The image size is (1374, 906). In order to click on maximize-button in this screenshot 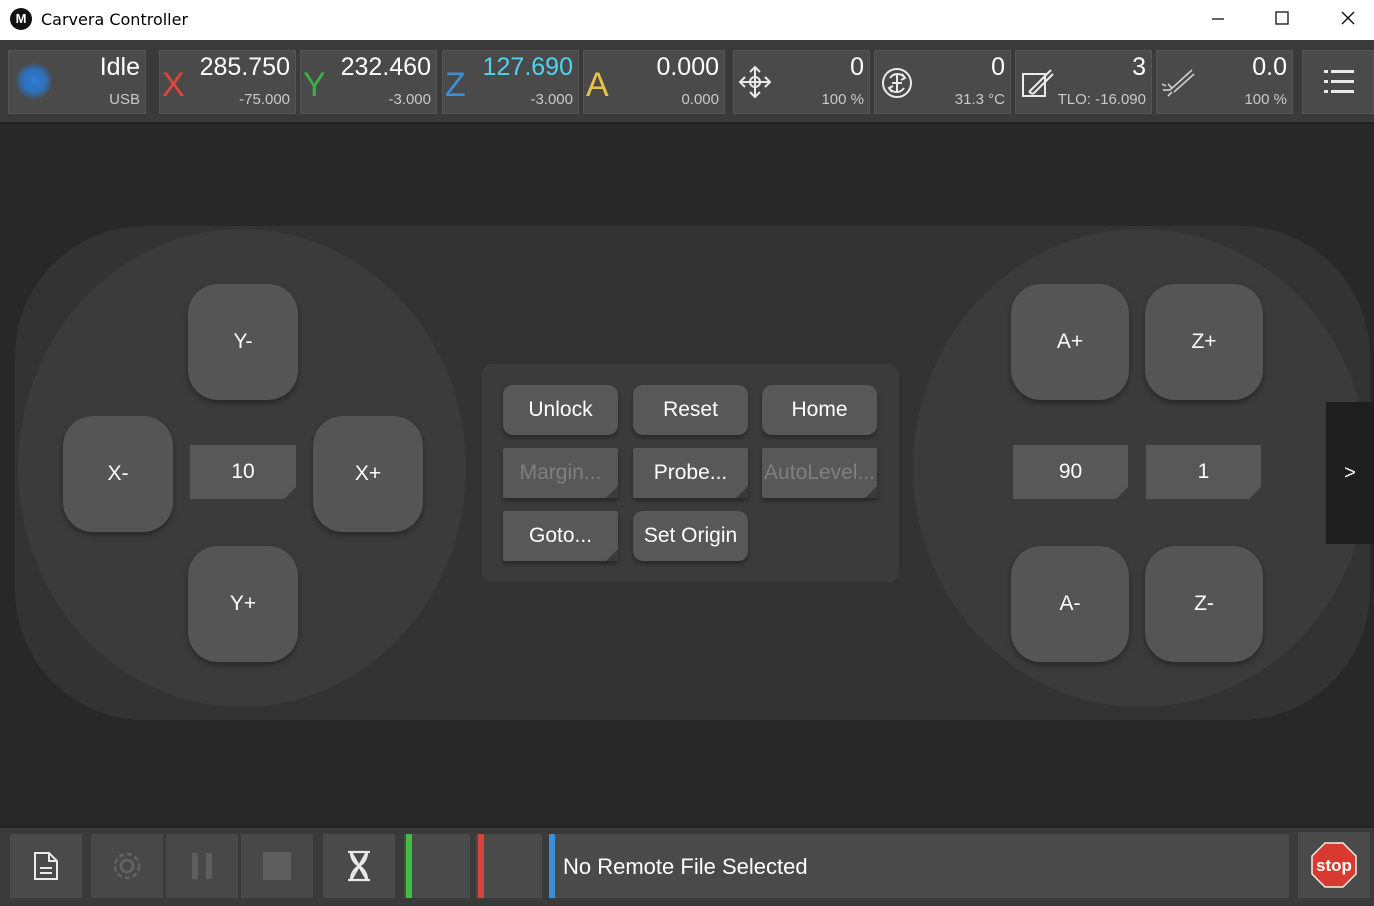, I will do `click(1282, 18)`.